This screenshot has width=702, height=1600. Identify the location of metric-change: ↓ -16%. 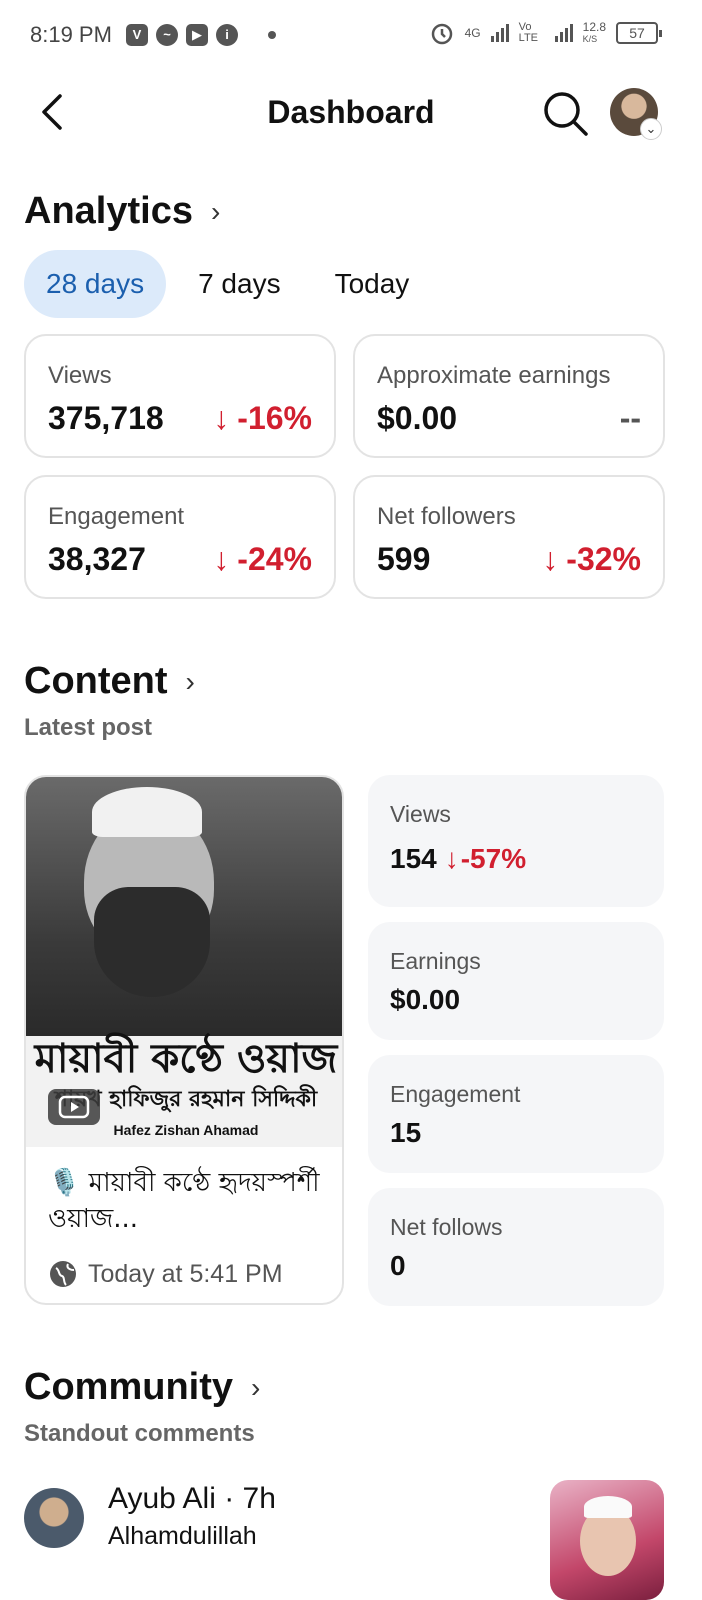
(262, 418).